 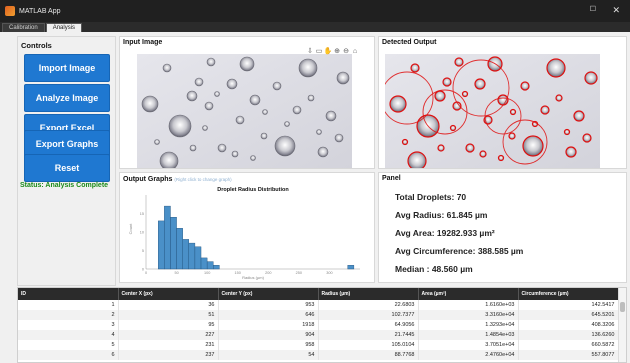 I want to click on zoom-out-icon: ⊖, so click(x=346, y=52).